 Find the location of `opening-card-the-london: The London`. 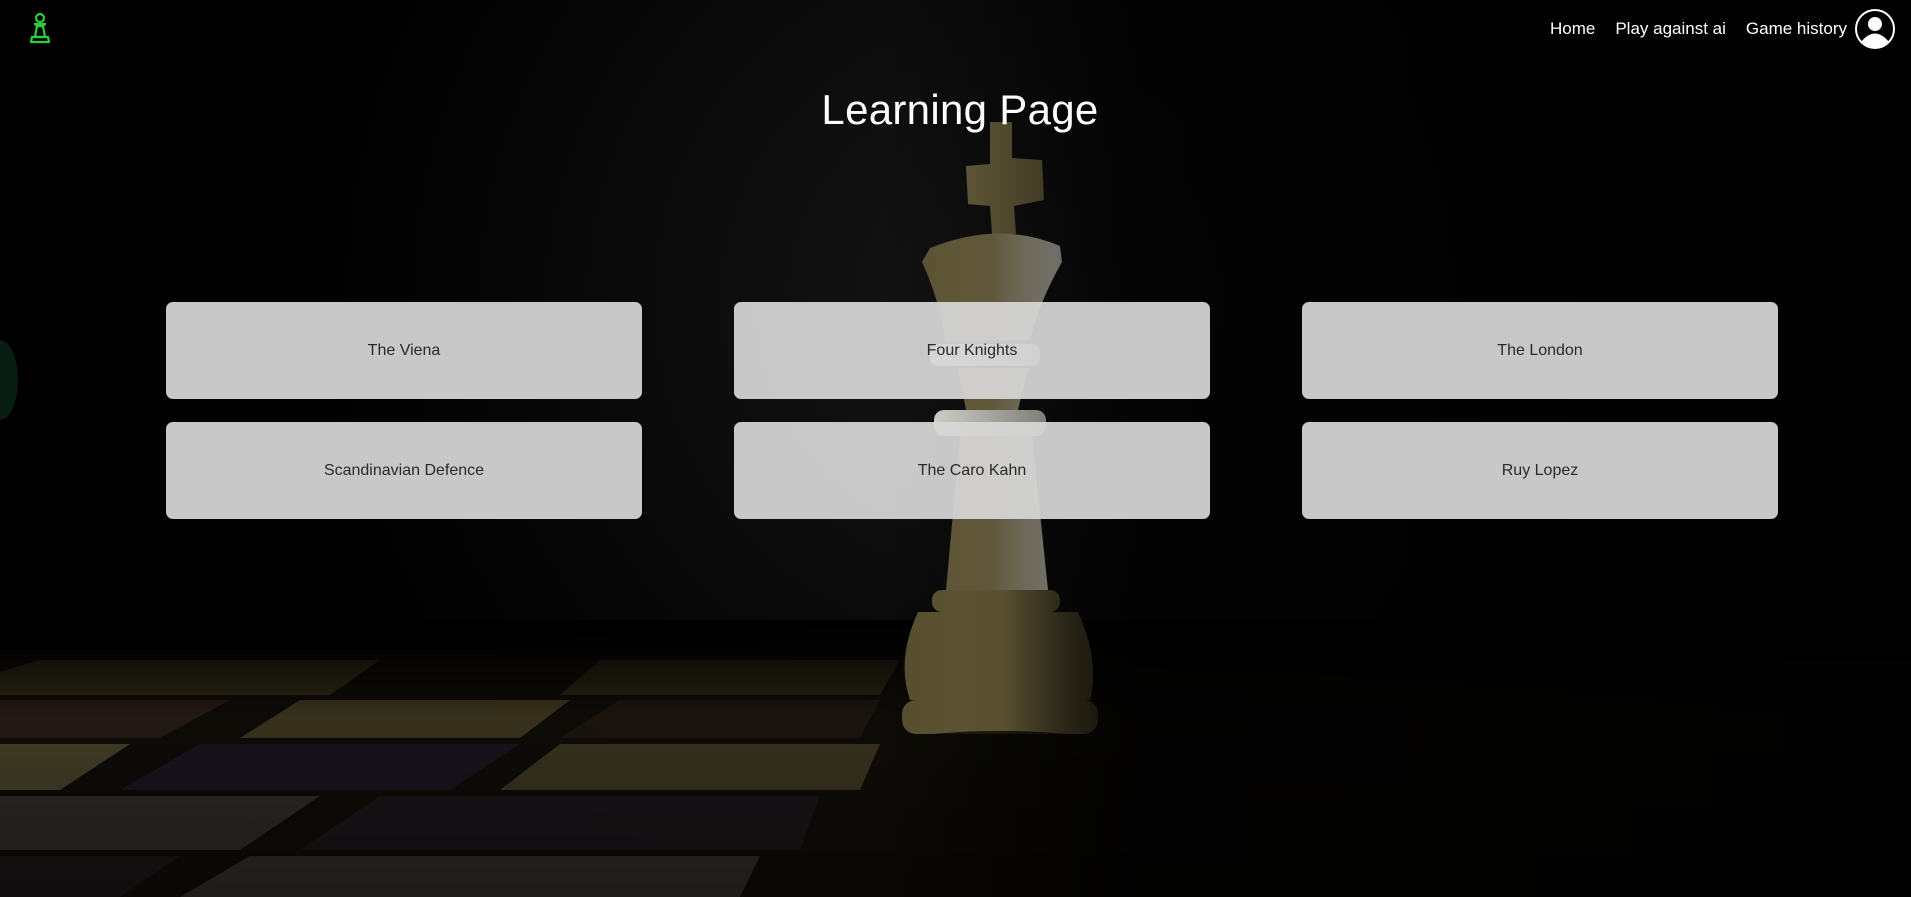

opening-card-the-london: The London is located at coordinates (1540, 350).